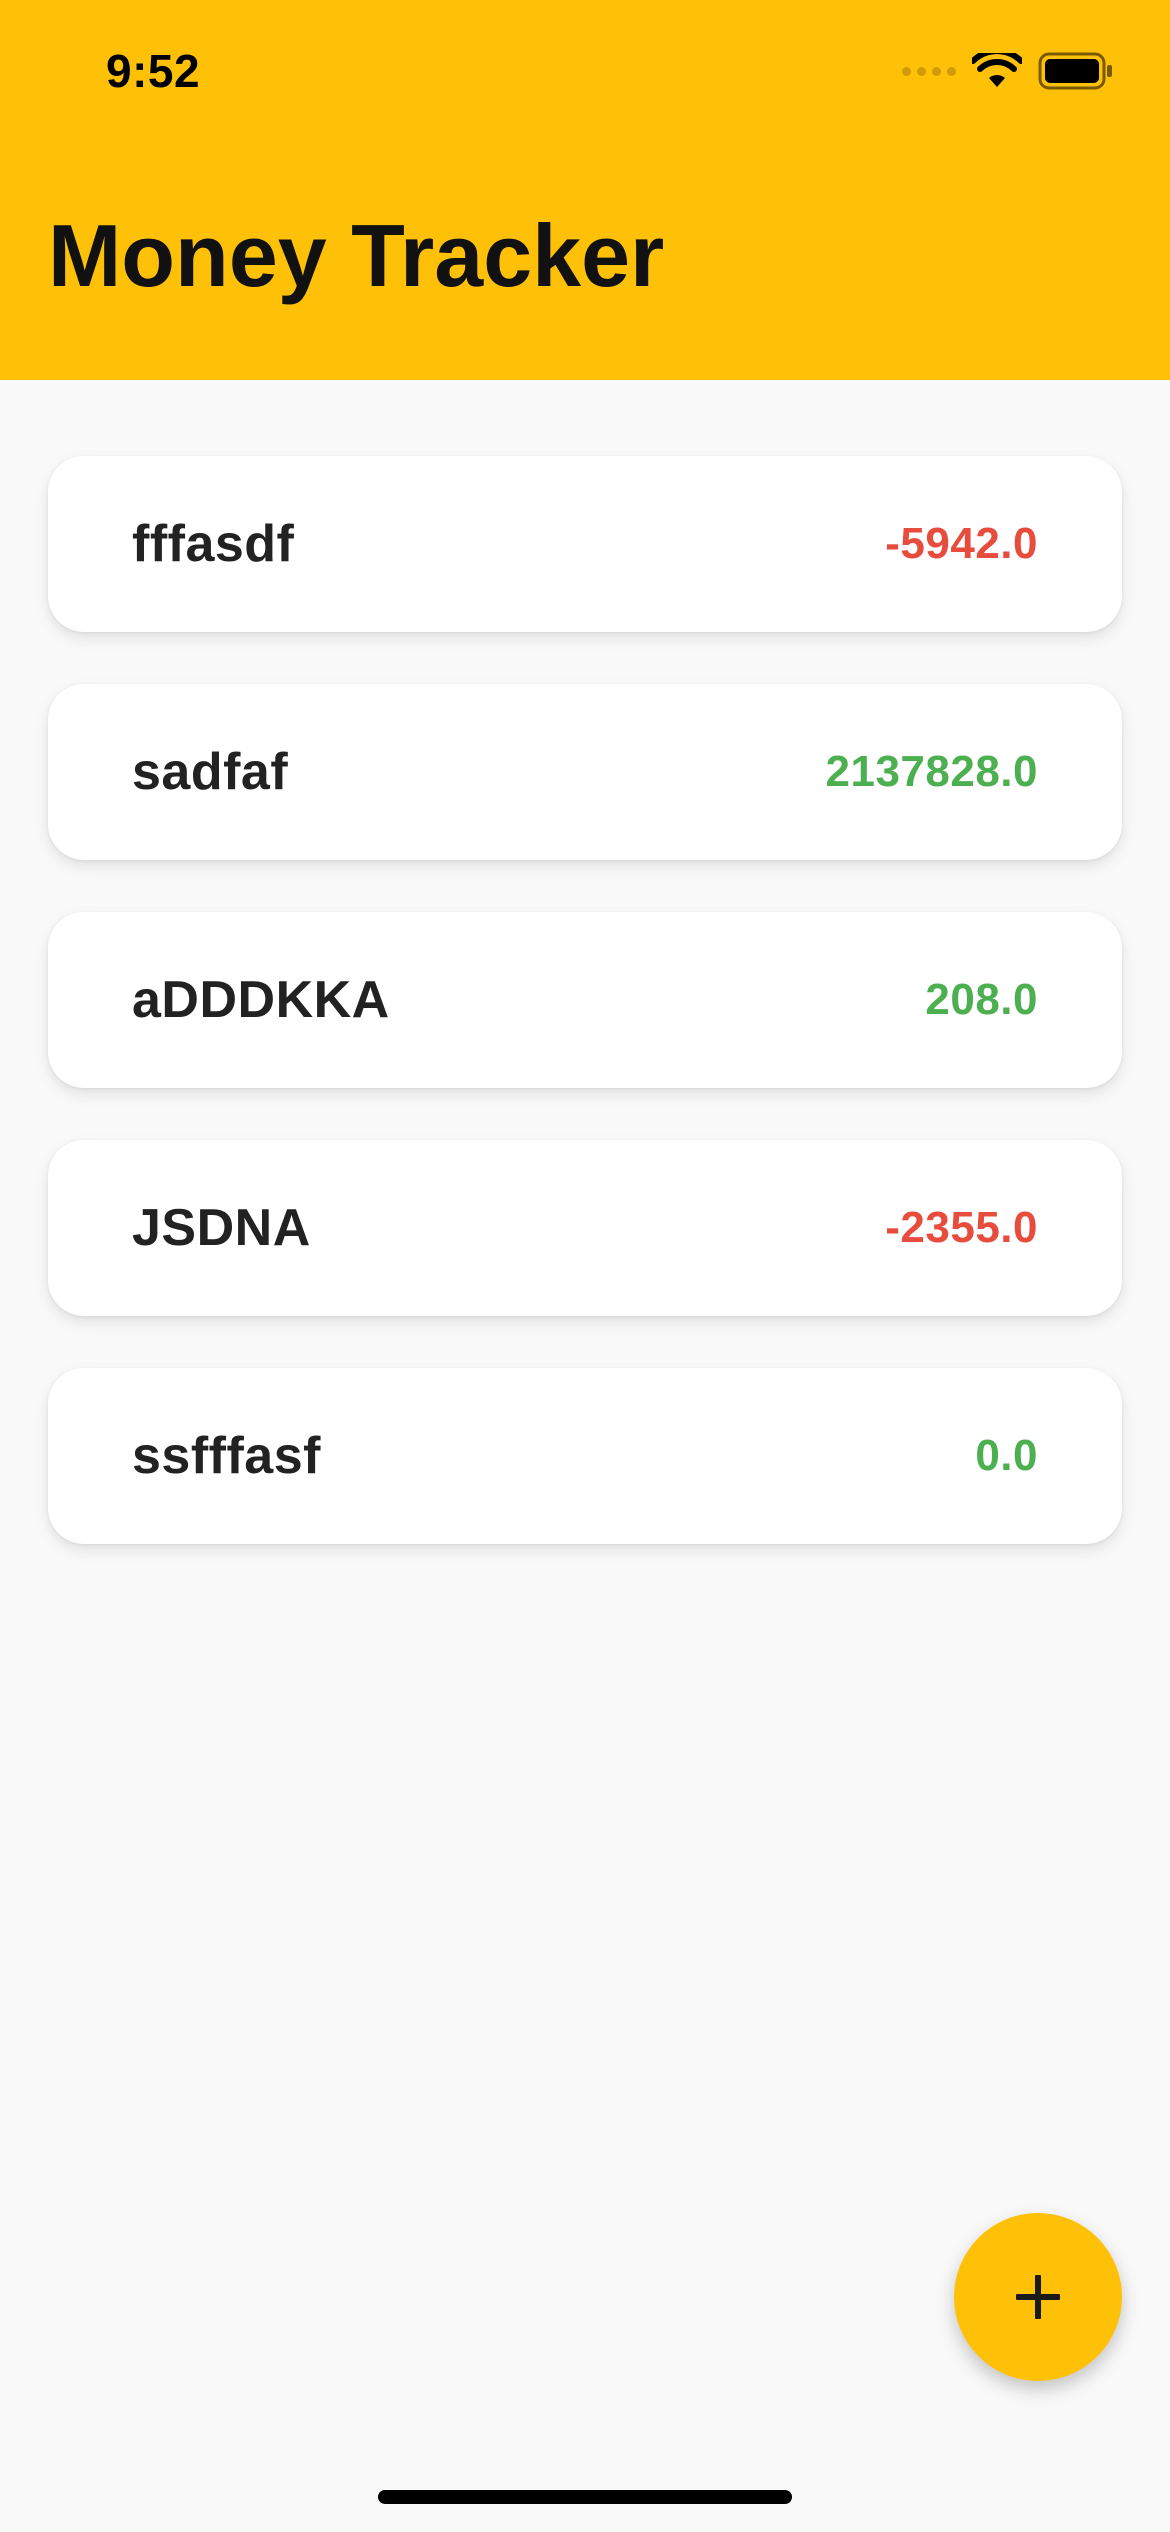 This screenshot has height=2532, width=1170. Describe the element at coordinates (585, 772) in the screenshot. I see `transaction-card: sadfaf 2137828.0` at that location.